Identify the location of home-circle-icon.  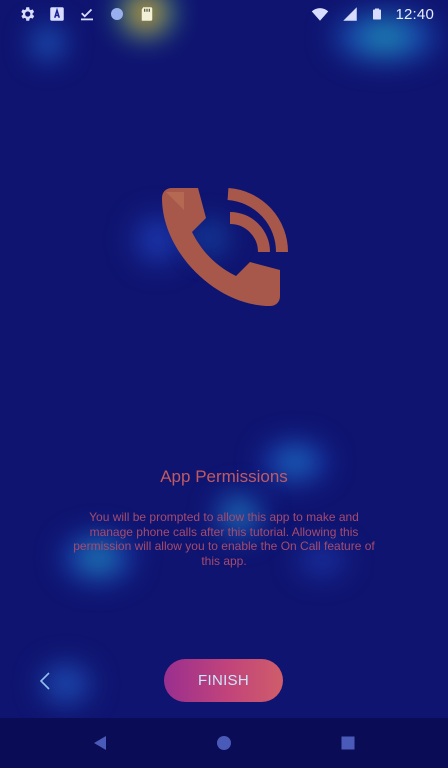
(224, 743).